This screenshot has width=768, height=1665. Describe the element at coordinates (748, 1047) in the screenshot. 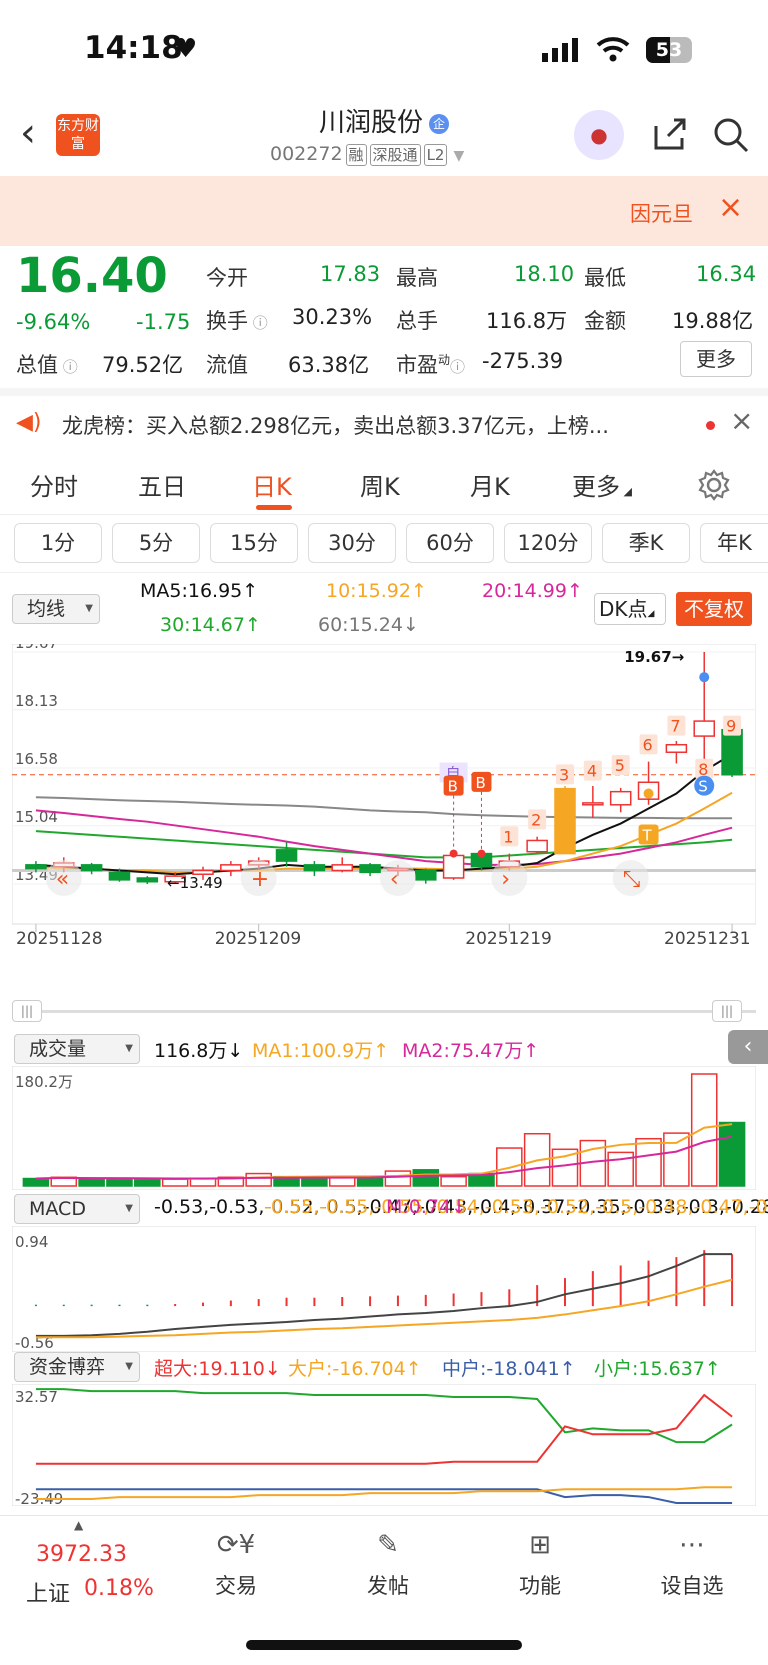

I see `collapse-panel-button: ‹` at that location.